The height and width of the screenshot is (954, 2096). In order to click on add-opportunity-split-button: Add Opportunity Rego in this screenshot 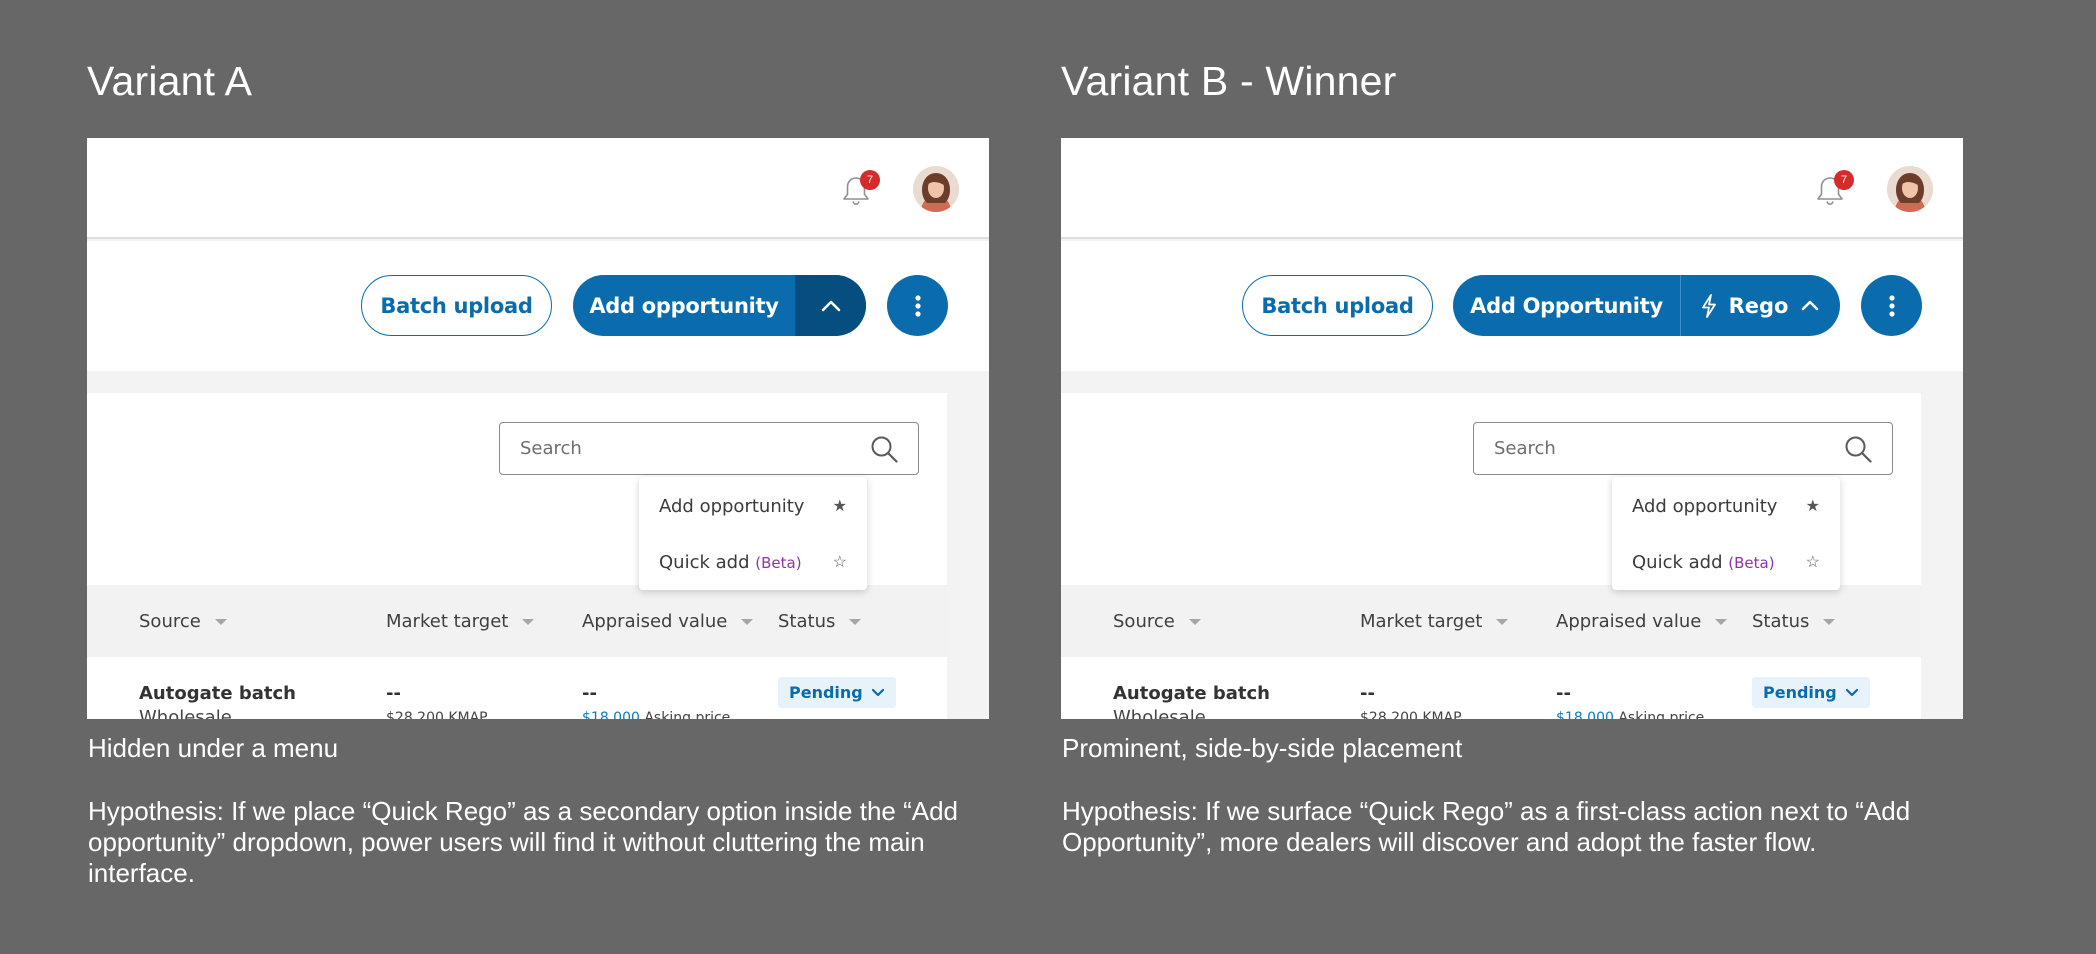, I will do `click(1646, 305)`.